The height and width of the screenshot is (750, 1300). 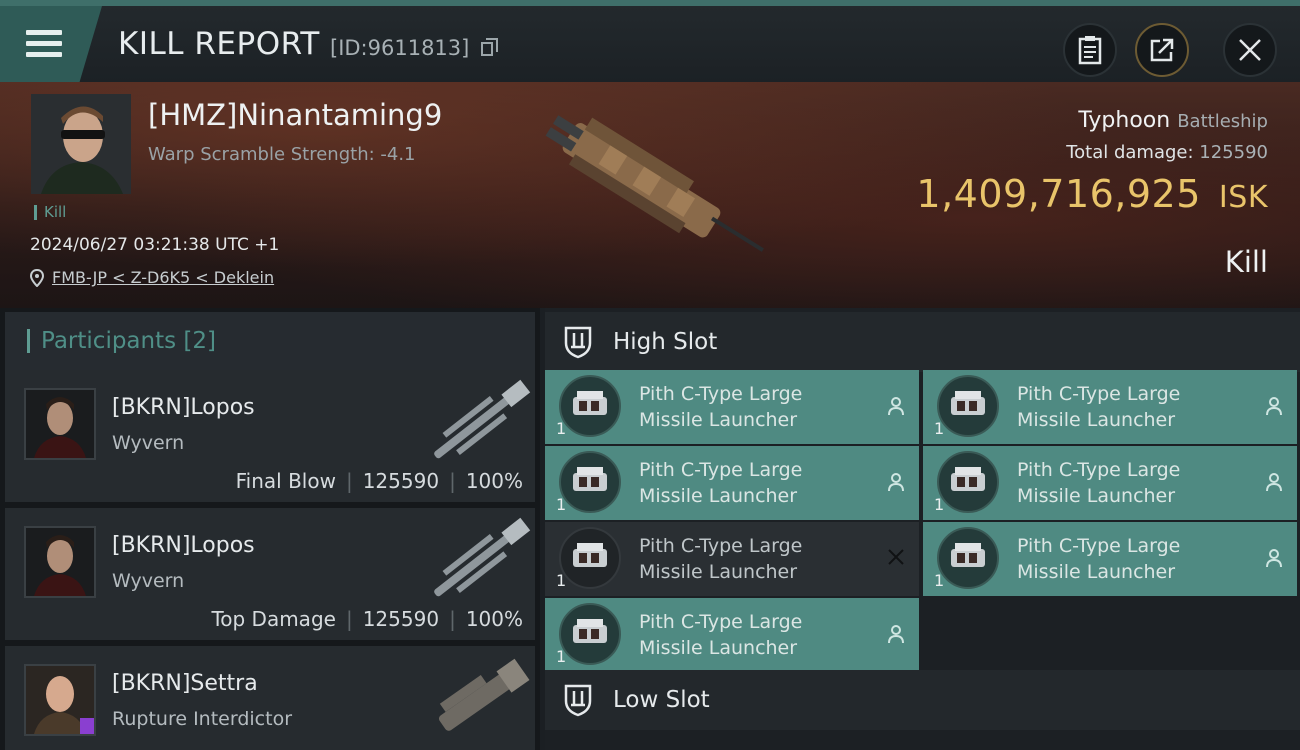 What do you see at coordinates (1124, 120) in the screenshot?
I see `ship-name: Typhoon` at bounding box center [1124, 120].